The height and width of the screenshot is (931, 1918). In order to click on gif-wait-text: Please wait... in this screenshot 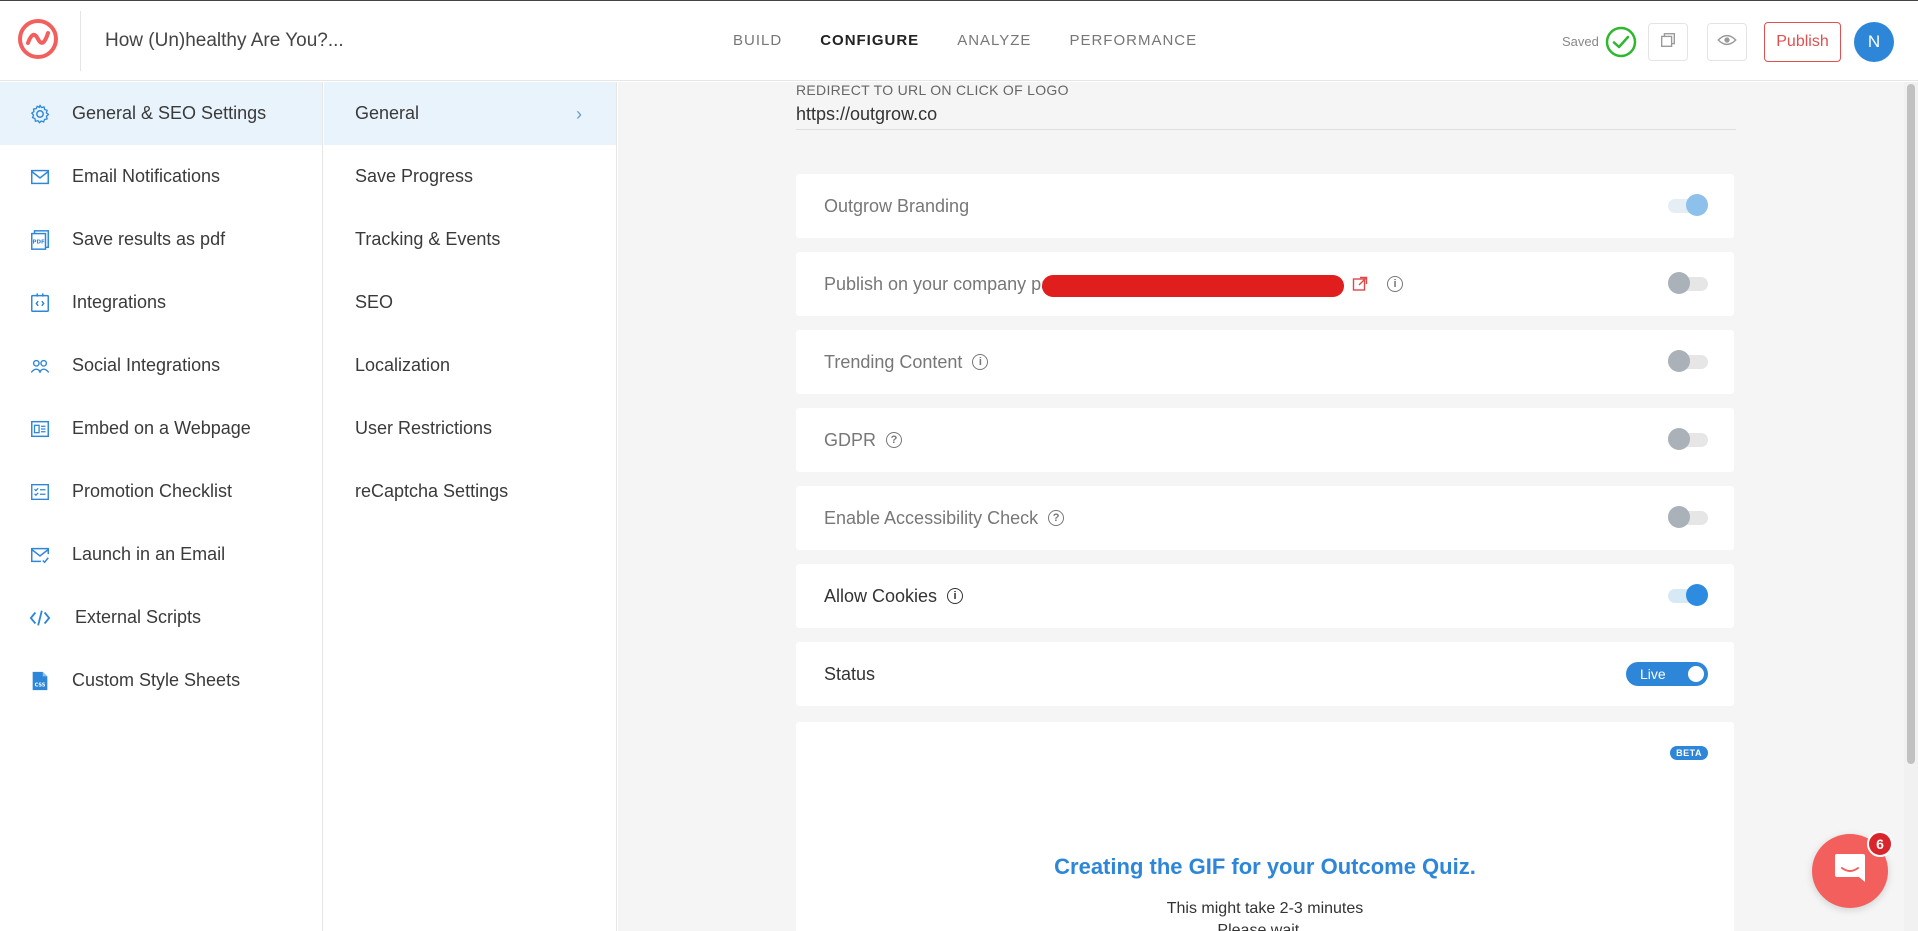, I will do `click(1265, 926)`.